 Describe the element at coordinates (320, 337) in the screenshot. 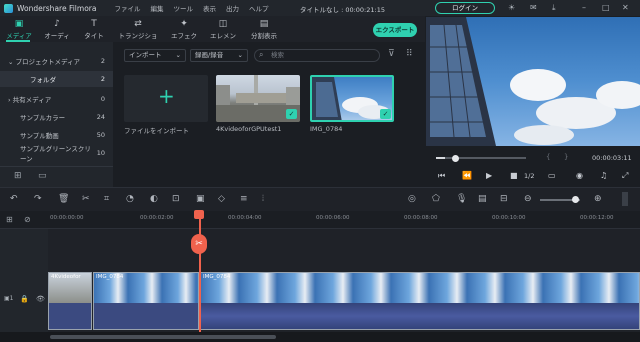

I see `timeline-scrollbar` at that location.